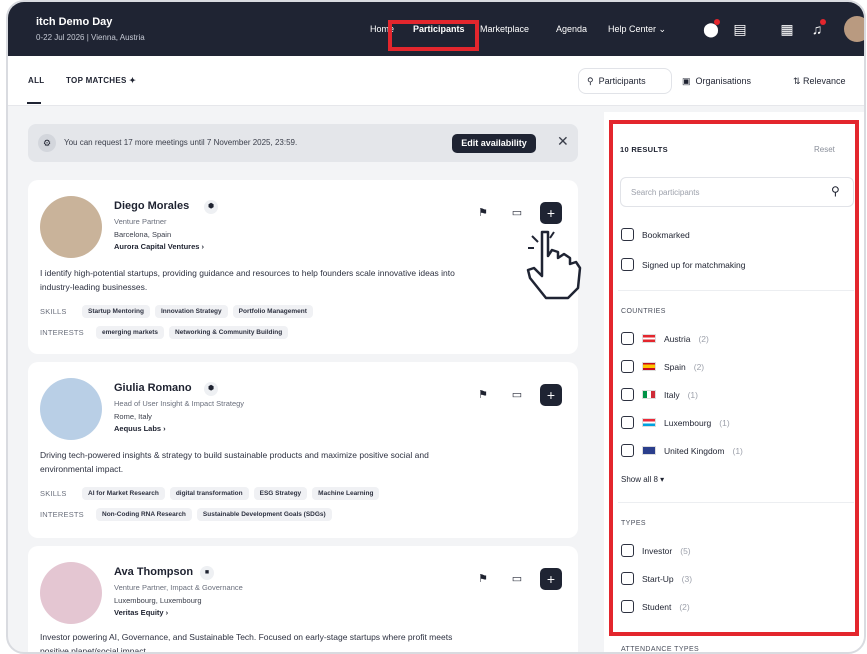  I want to click on skill-chip: ESG Strategy, so click(280, 493).